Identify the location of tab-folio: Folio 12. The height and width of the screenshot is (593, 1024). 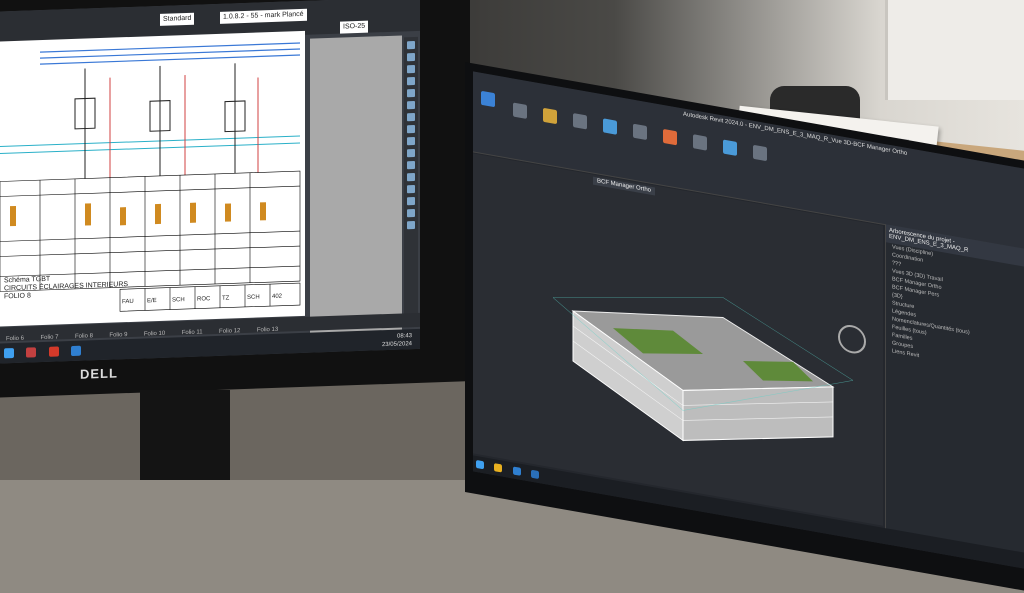
(229, 331).